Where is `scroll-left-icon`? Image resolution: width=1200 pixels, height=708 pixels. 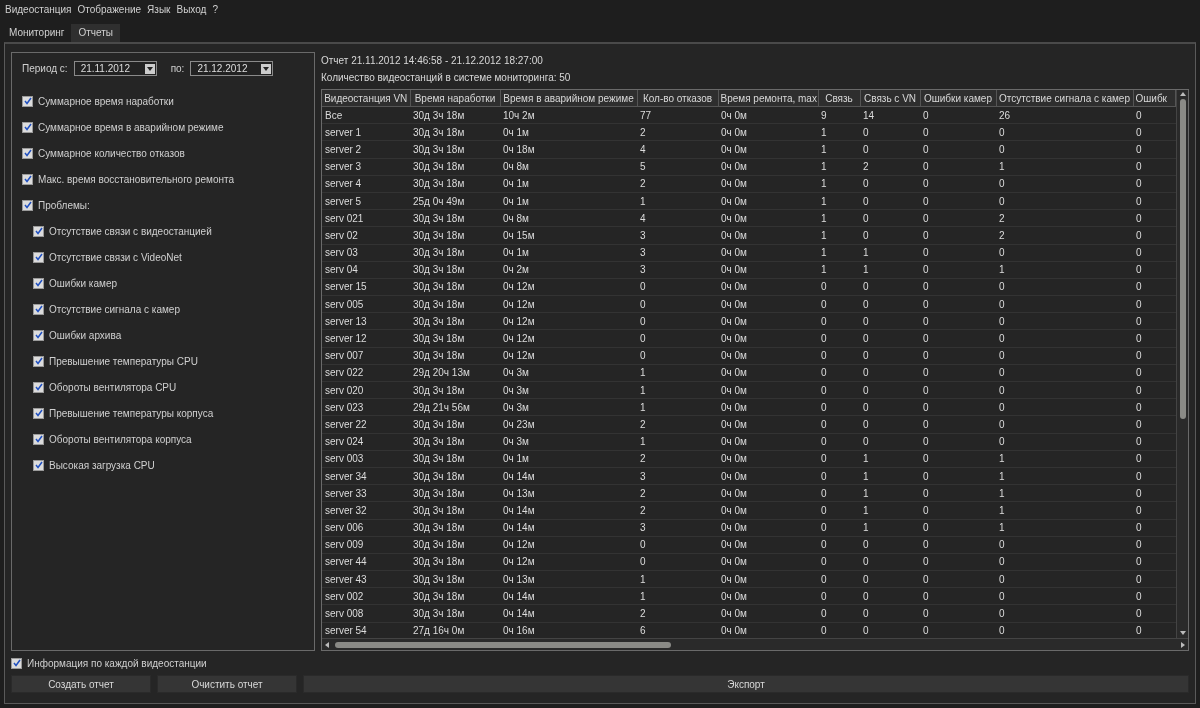
scroll-left-icon is located at coordinates (327, 644).